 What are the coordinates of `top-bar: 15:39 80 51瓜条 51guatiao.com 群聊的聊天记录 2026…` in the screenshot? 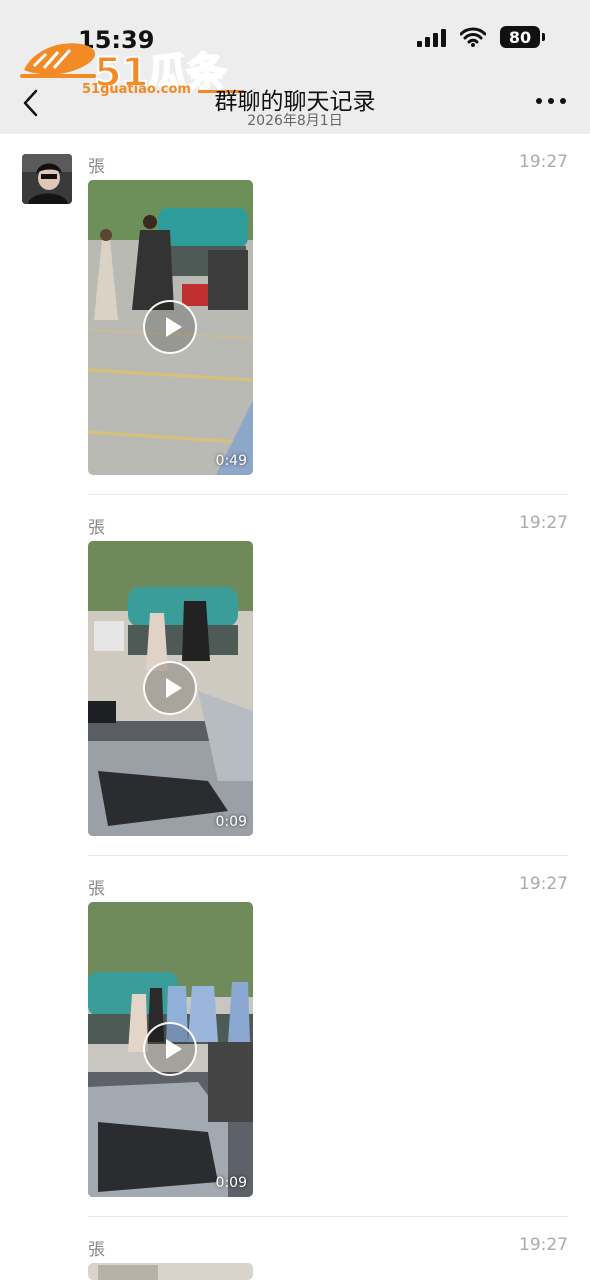 It's located at (295, 67).